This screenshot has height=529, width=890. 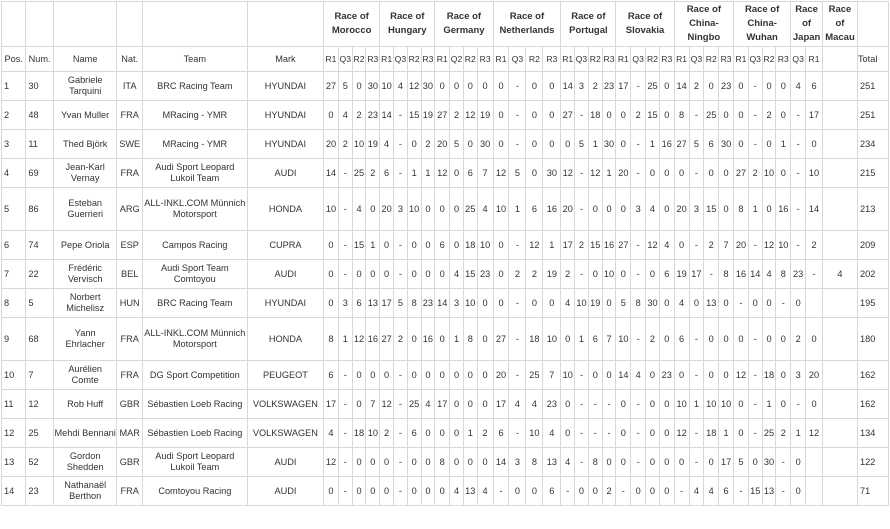 What do you see at coordinates (814, 303) in the screenshot?
I see `result-cell` at bounding box center [814, 303].